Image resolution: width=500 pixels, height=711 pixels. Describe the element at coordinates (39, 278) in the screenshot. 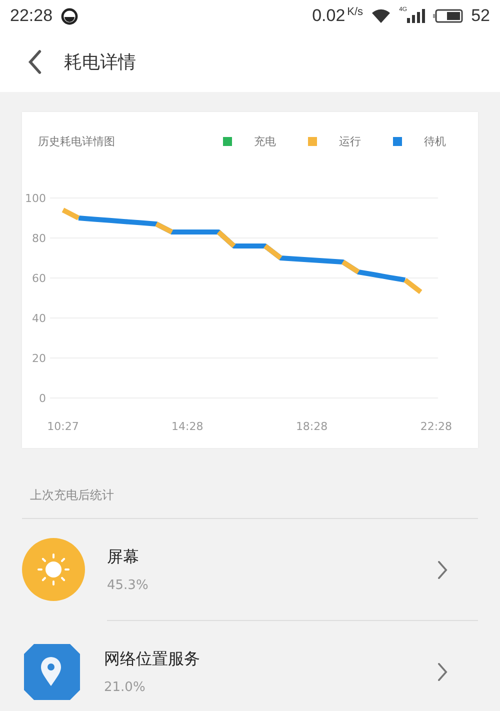

I see `axis-label: 60` at that location.